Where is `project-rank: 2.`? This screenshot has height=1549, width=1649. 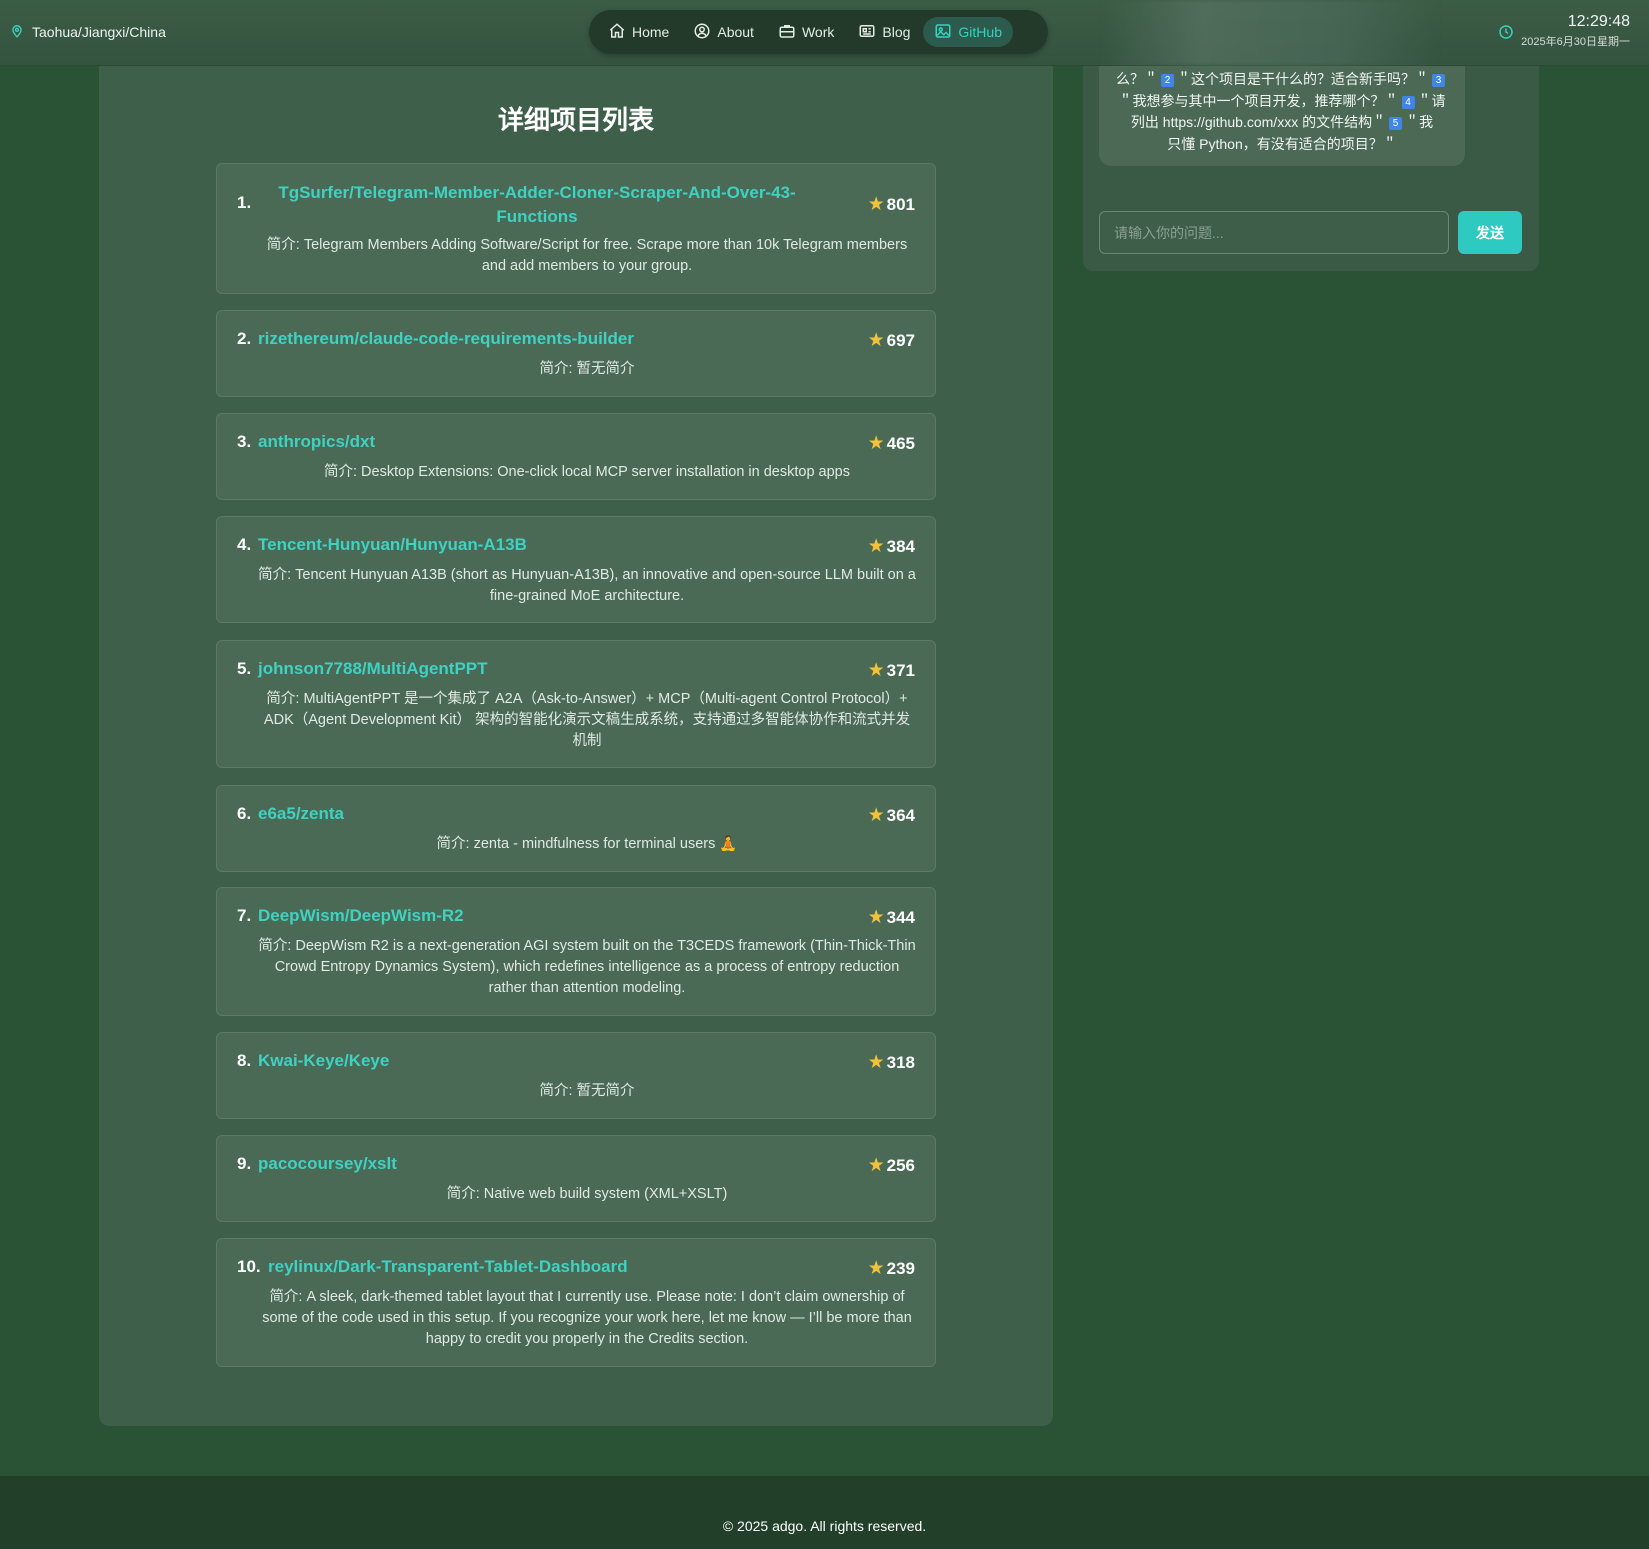 project-rank: 2. is located at coordinates (244, 338).